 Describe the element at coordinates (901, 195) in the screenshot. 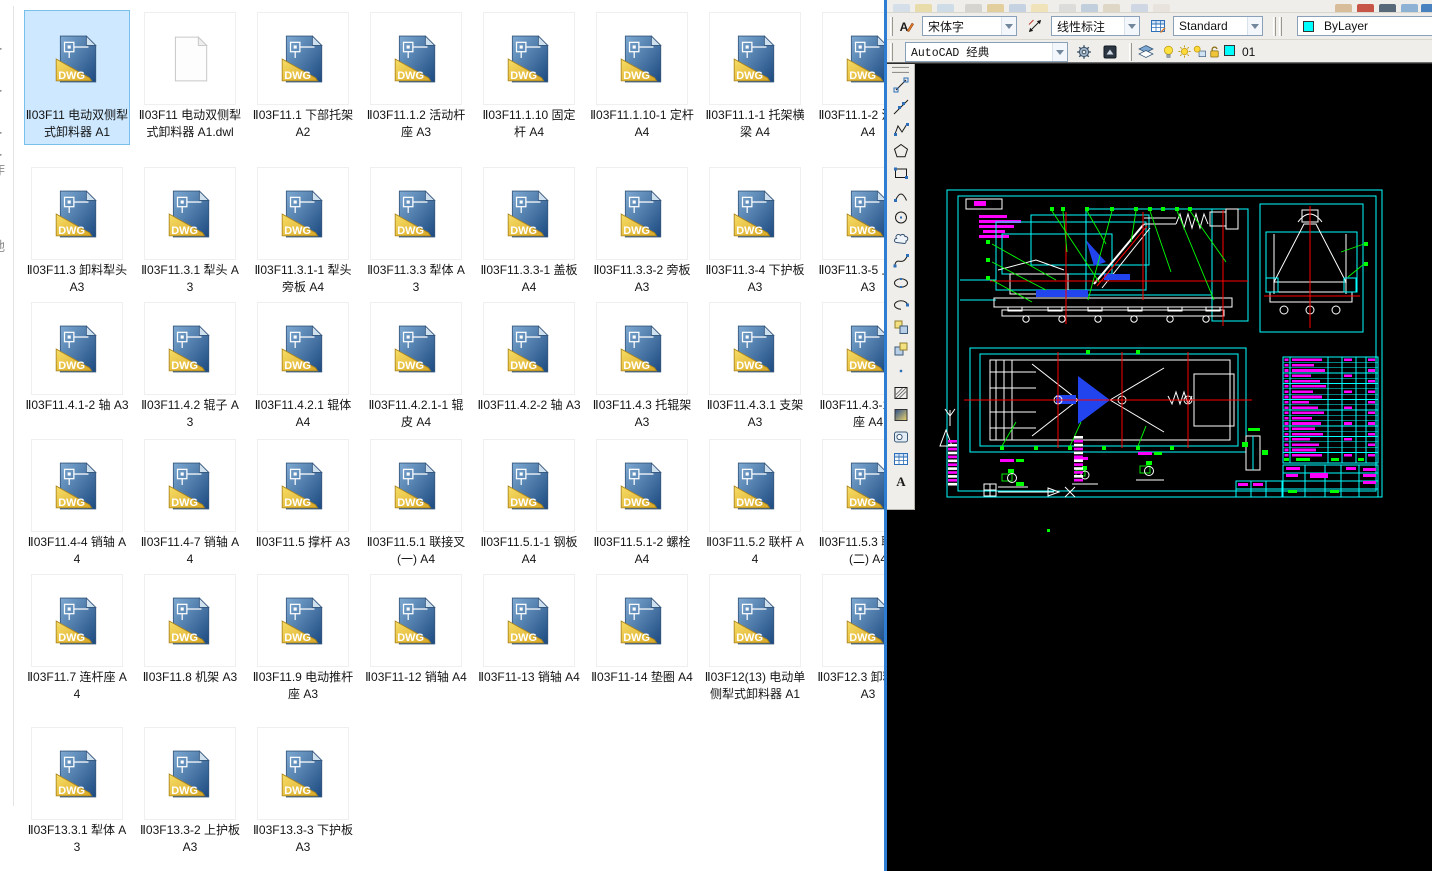

I see `arc-icon` at that location.